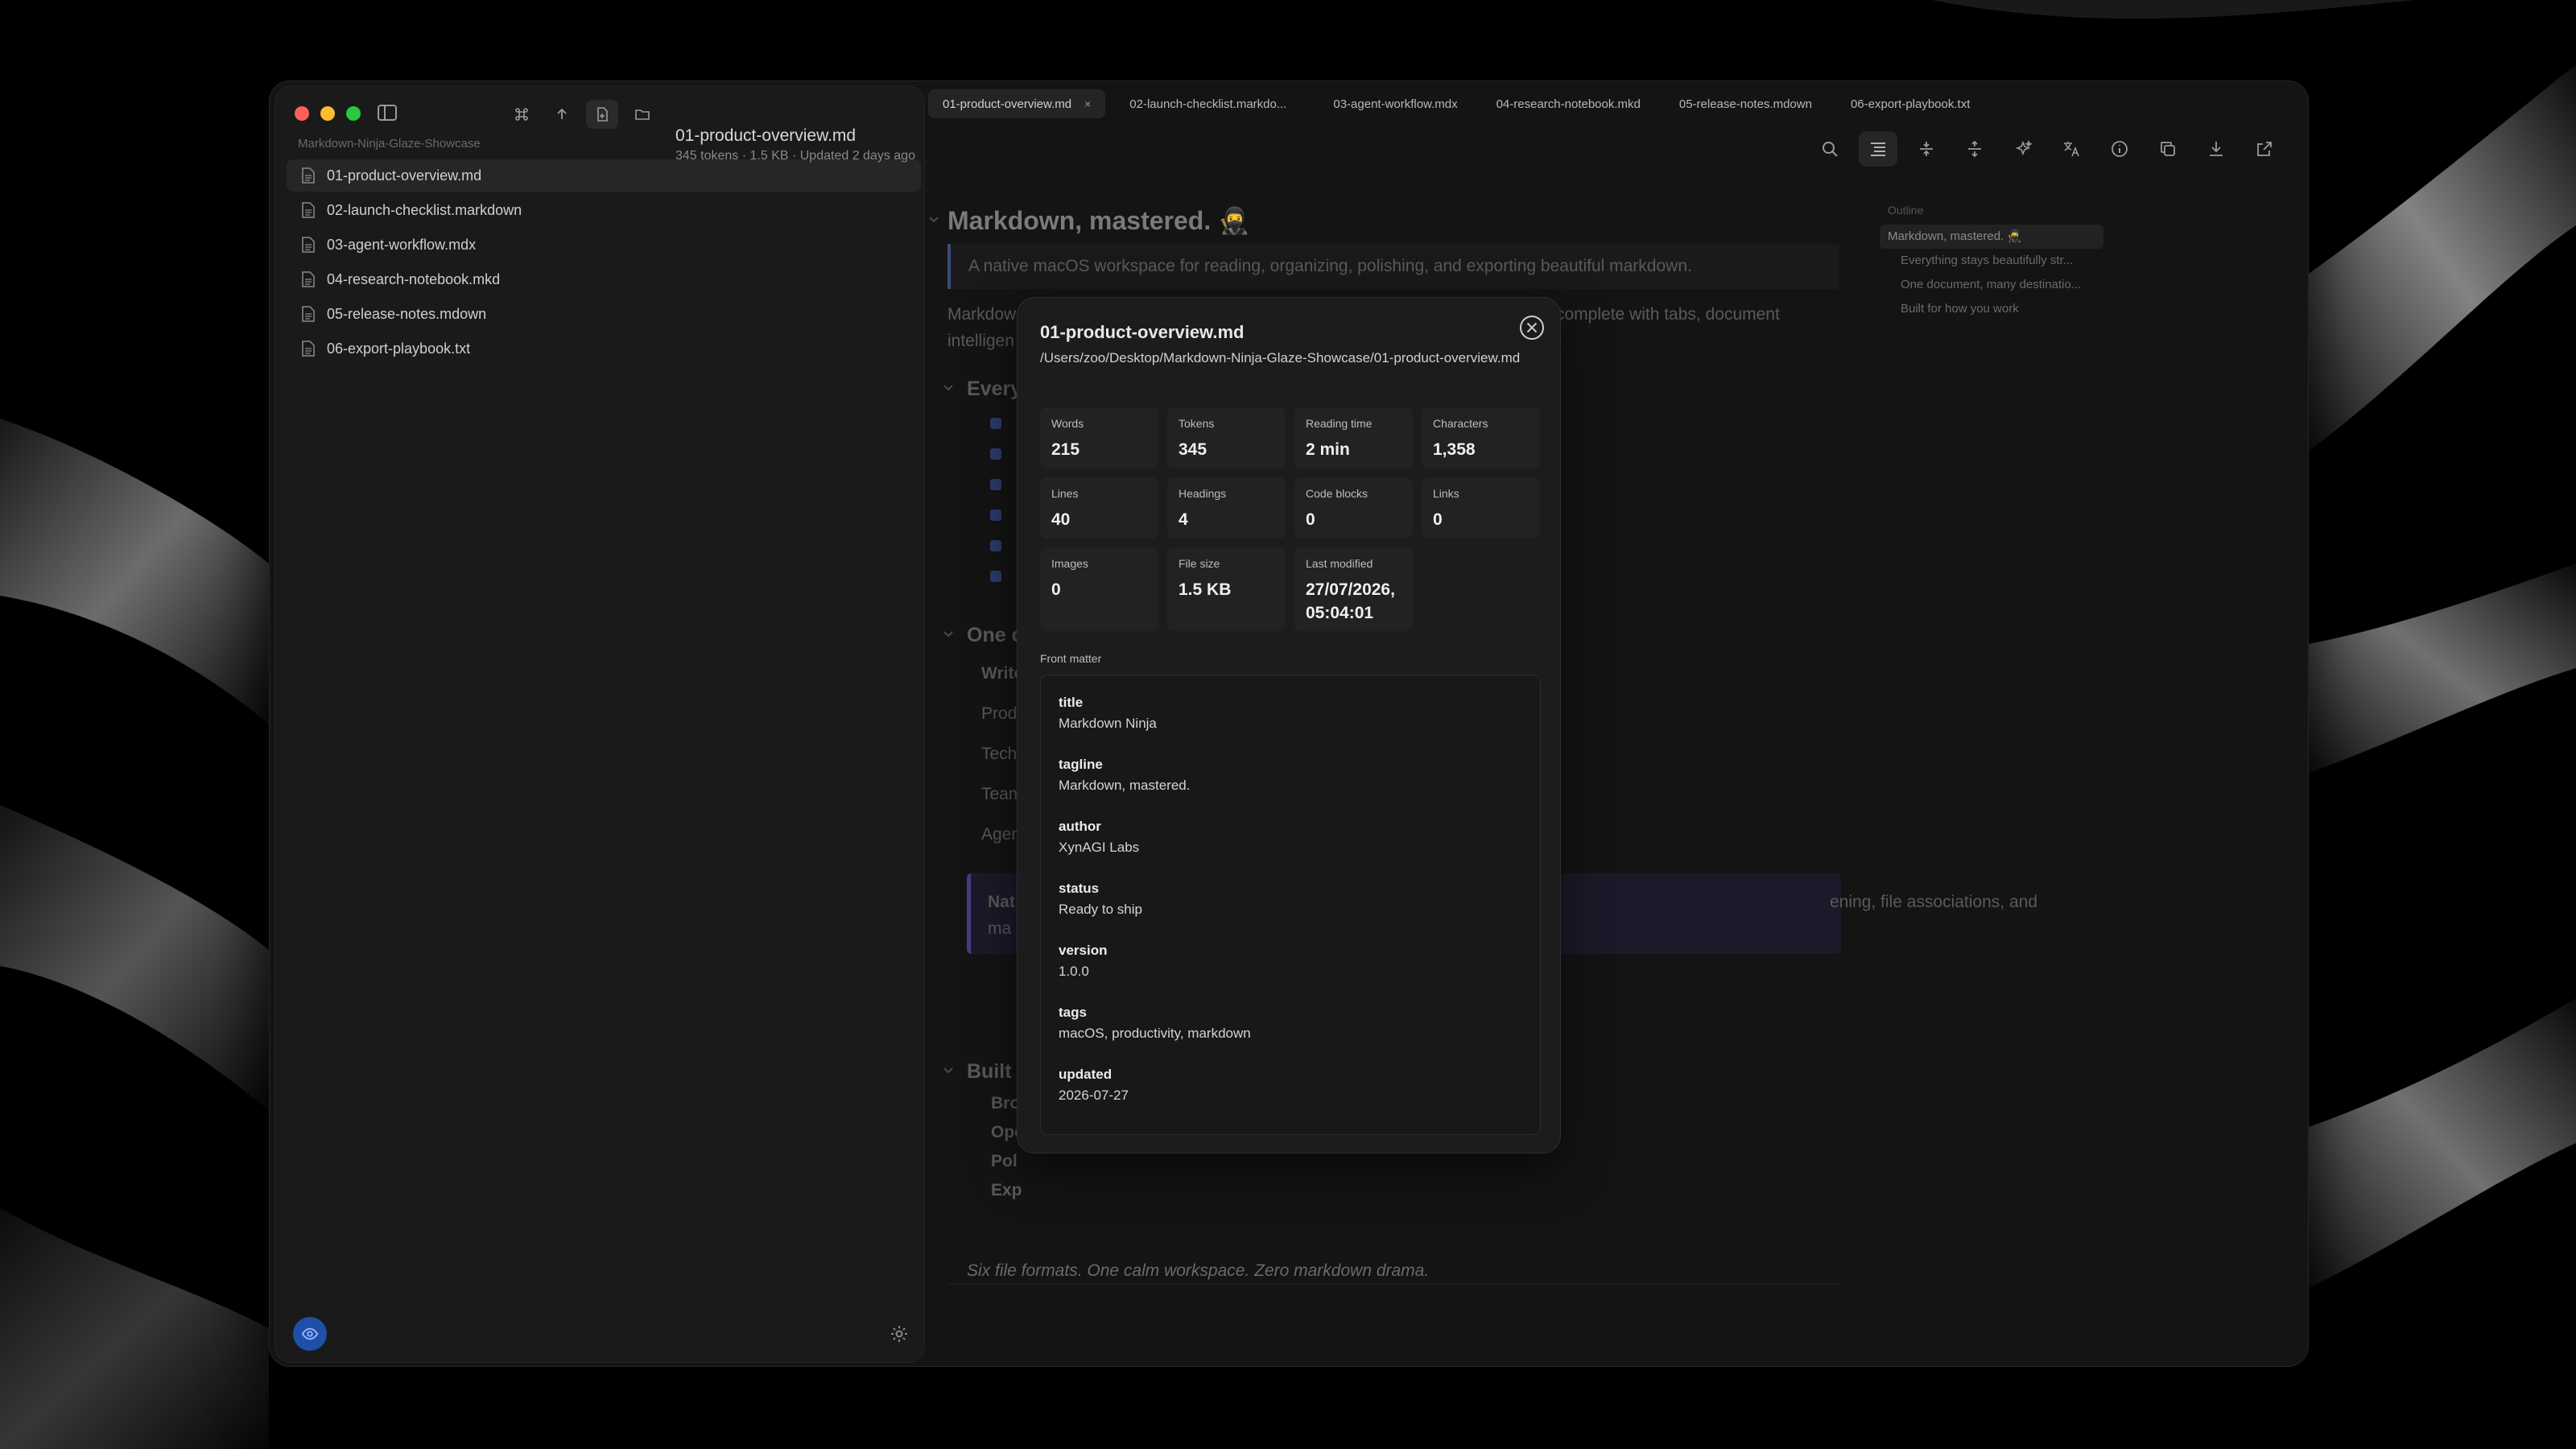 This screenshot has height=1449, width=2576. Describe the element at coordinates (1446, 493) in the screenshot. I see `stat-label: Links` at that location.